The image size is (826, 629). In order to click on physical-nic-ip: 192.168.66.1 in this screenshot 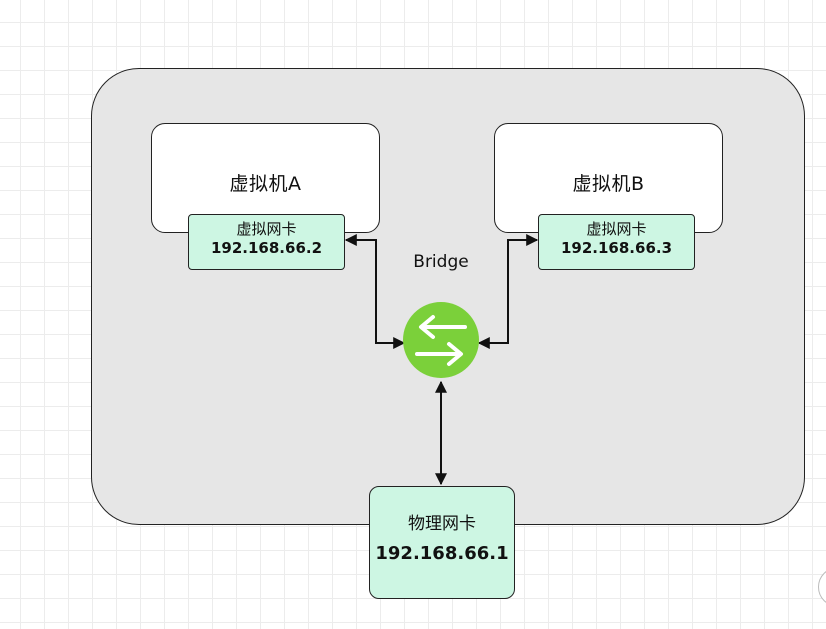, I will do `click(442, 554)`.